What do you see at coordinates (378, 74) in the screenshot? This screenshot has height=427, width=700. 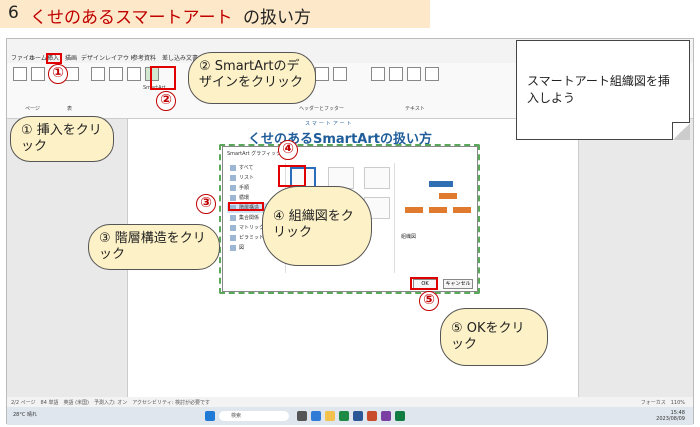 I see `textbox-button` at bounding box center [378, 74].